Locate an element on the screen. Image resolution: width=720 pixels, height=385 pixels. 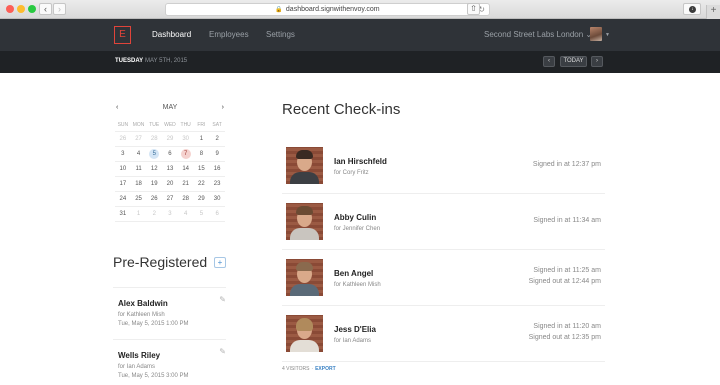
calendar-day: 22 is located at coordinates (201, 184).